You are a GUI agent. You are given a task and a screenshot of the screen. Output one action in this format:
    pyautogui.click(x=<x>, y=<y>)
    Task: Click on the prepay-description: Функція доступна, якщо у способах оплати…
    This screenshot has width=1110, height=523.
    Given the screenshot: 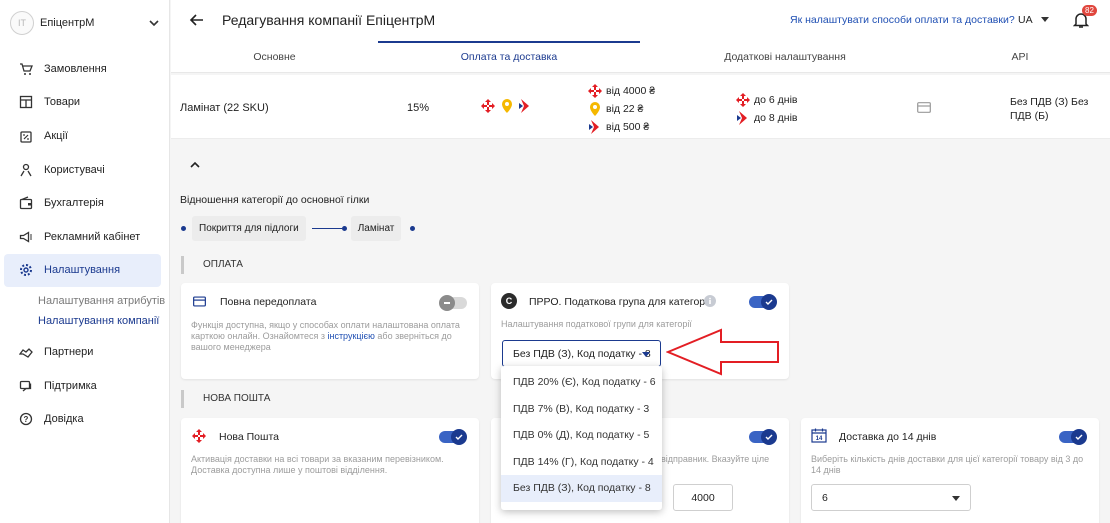 What is the action you would take?
    pyautogui.click(x=326, y=336)
    